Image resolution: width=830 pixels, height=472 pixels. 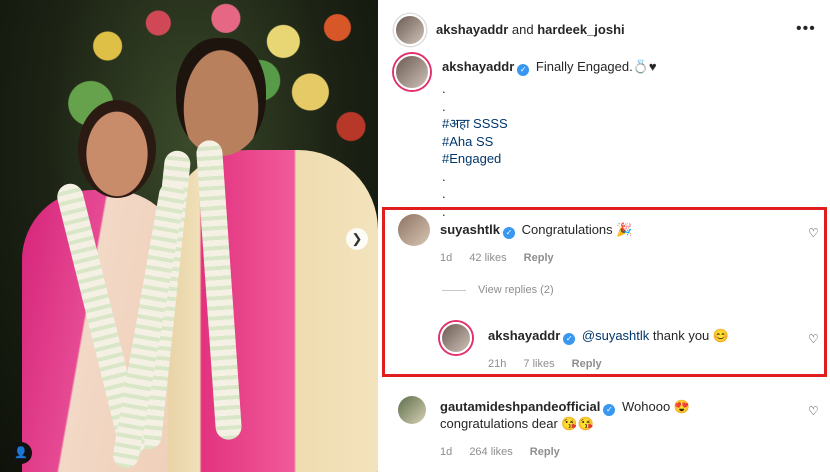 What do you see at coordinates (472, 29) in the screenshot?
I see `header-user1: akshayaddr` at bounding box center [472, 29].